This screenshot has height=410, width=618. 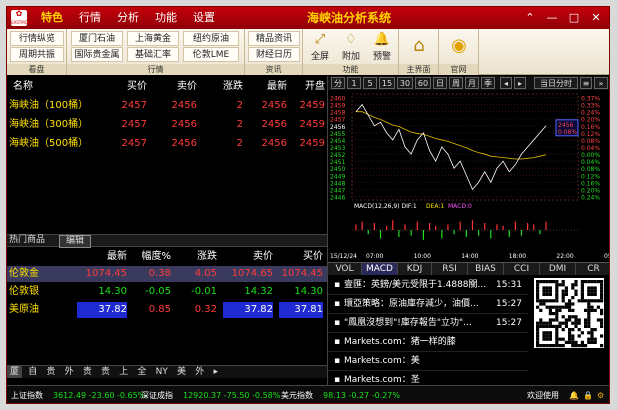 What do you see at coordinates (211, 38) in the screenshot?
I see `ny-crude-button: 纽约原油` at bounding box center [211, 38].